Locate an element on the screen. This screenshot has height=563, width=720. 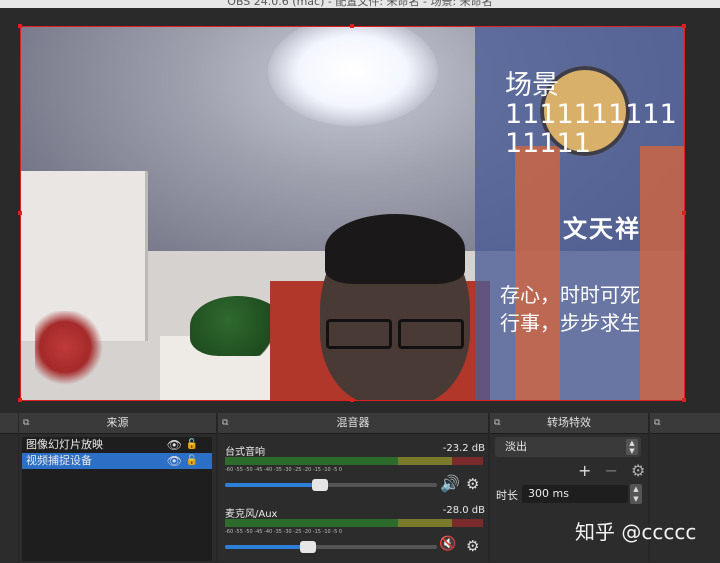
sources-list: 图像幻灯片放映 👁 🔓 视频捕捉设备 👁 🔓 is located at coordinates (117, 499).